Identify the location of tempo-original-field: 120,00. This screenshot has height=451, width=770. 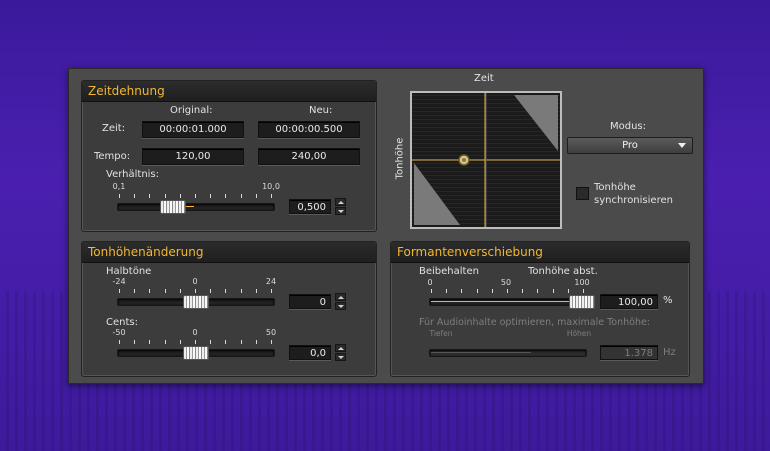
(193, 156).